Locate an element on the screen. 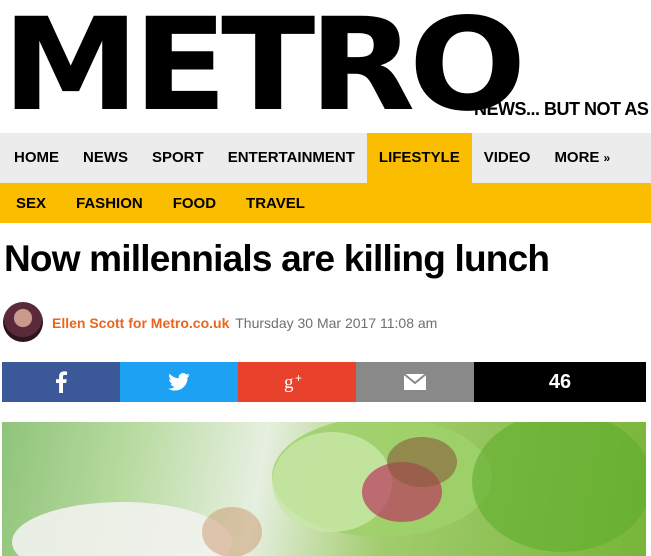  nav-item-more: MORE» is located at coordinates (582, 158).